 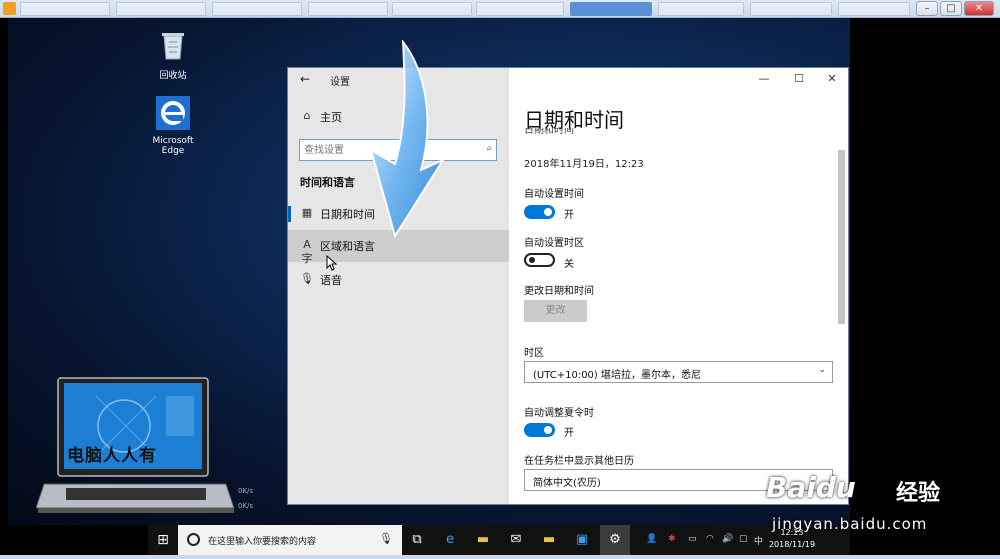 I want to click on cortana-icon, so click(x=193, y=539).